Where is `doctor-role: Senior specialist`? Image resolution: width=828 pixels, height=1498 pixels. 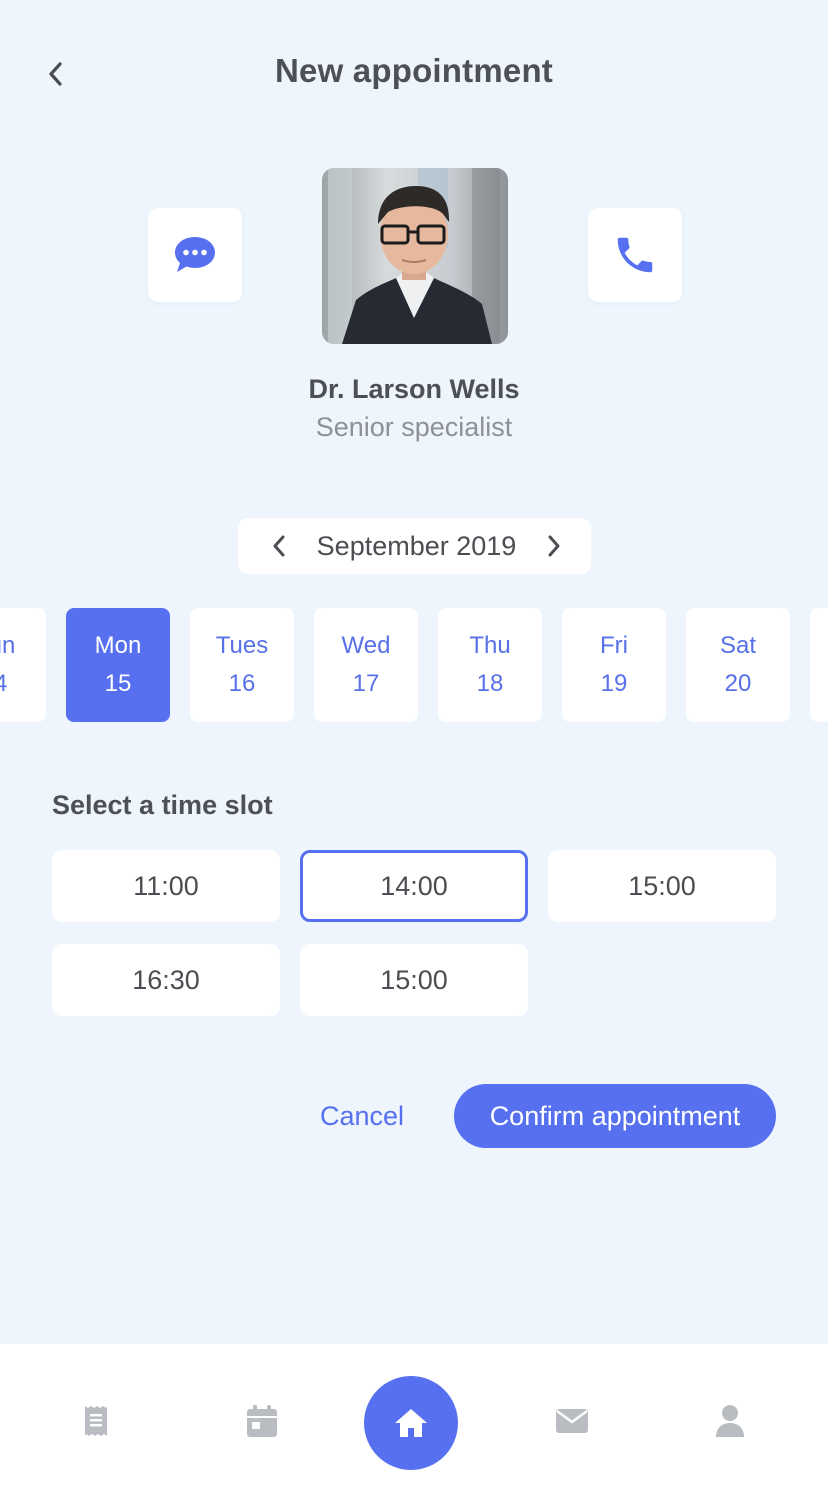
doctor-role: Senior specialist is located at coordinates (414, 427).